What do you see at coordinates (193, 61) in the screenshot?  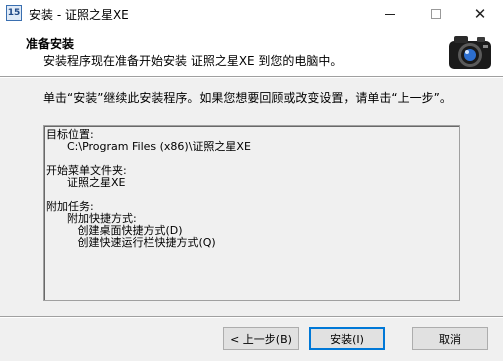 I see `page-subtitle: 安装程序现在准备开始安装 证照之星XE 到您的电脑中。` at bounding box center [193, 61].